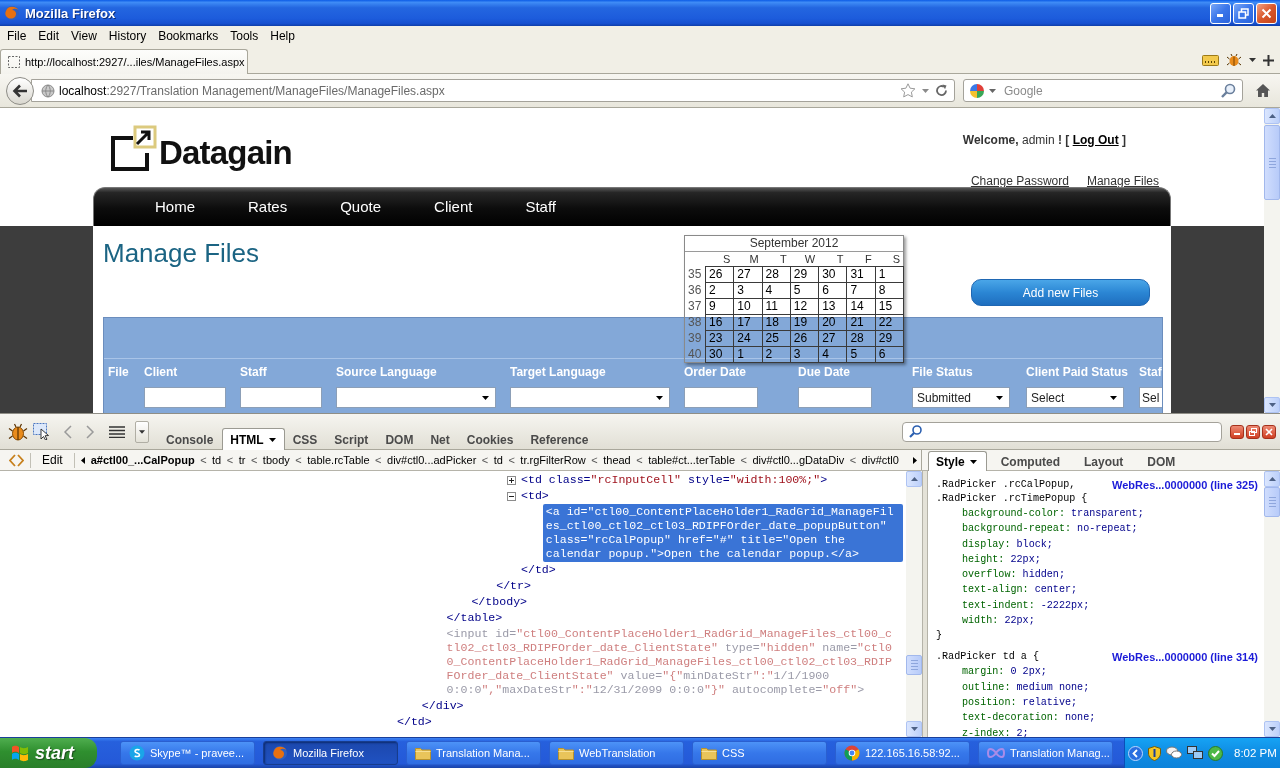  Describe the element at coordinates (1150, 397) in the screenshot. I see `filter-dropdown: Sel` at that location.